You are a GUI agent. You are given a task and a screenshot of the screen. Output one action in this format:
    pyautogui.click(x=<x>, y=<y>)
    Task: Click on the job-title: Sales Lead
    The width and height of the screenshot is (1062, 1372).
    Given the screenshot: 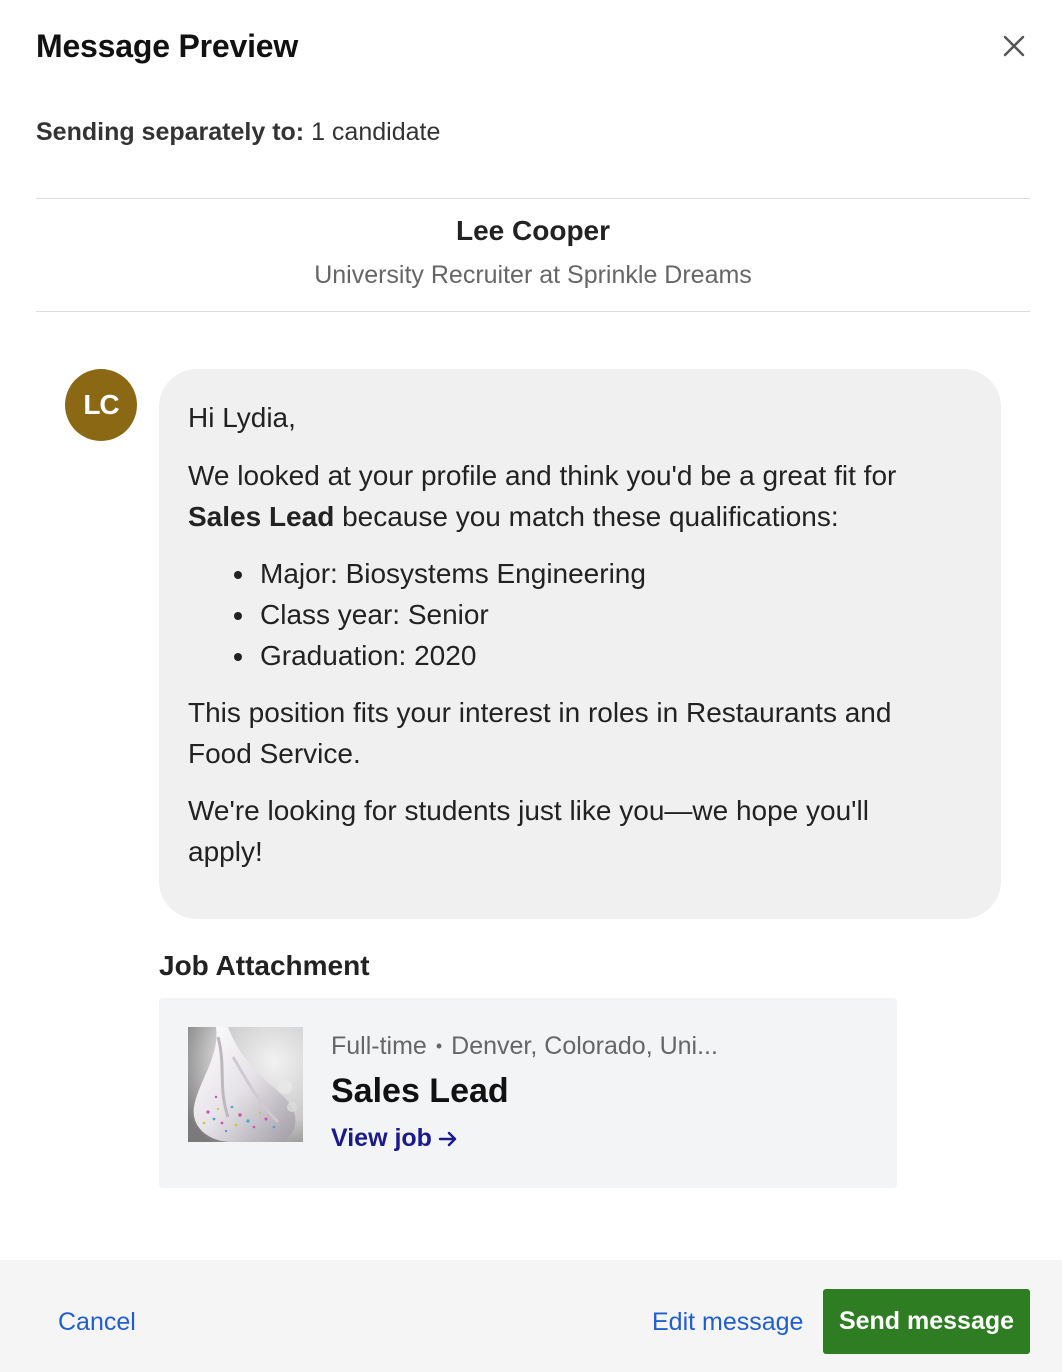 What is the action you would take?
    pyautogui.click(x=420, y=1091)
    